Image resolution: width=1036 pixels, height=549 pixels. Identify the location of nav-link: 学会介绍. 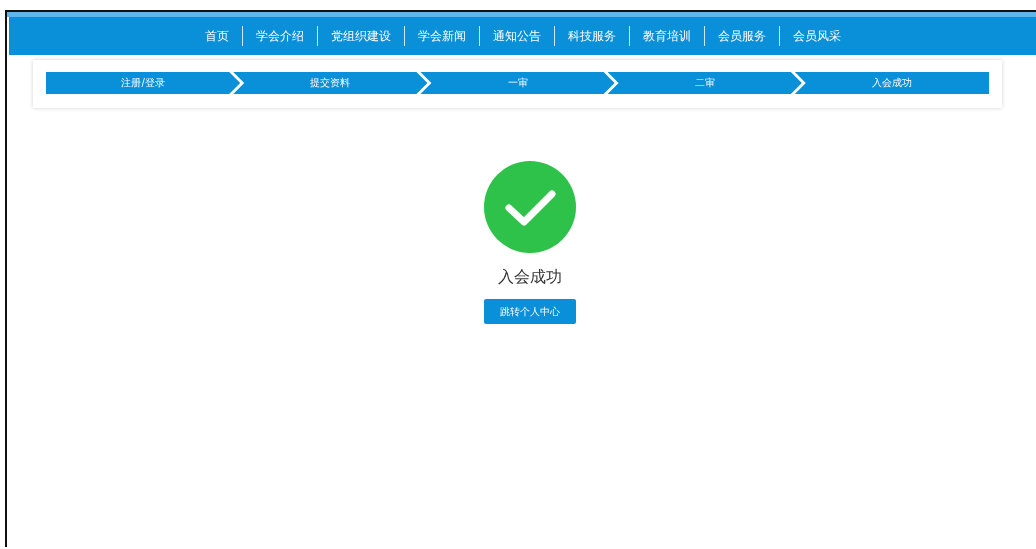
(279, 36).